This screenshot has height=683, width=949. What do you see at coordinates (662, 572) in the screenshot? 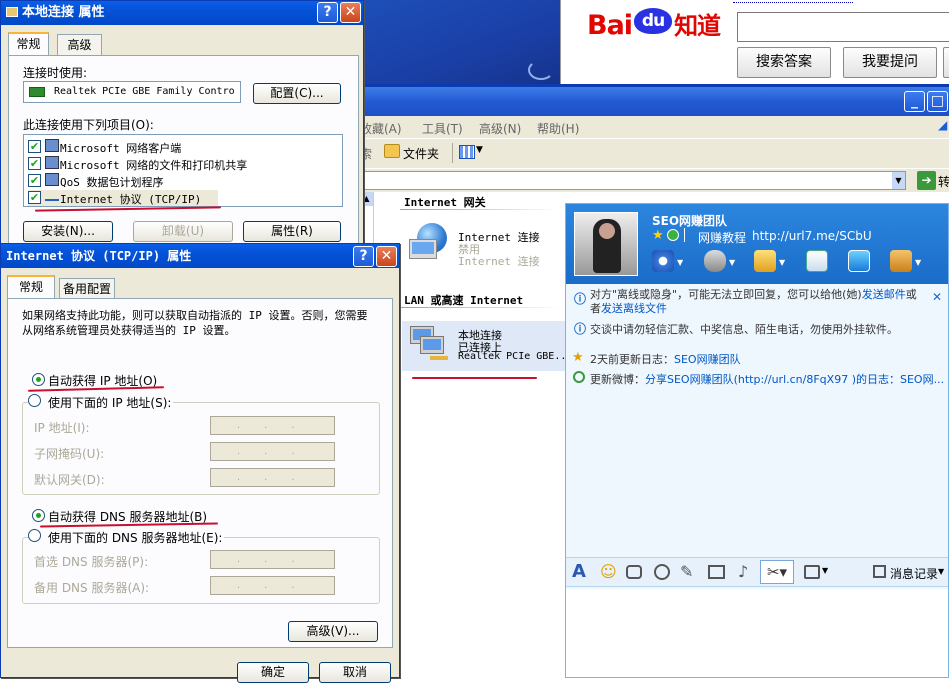
I see `vibrate-icon` at bounding box center [662, 572].